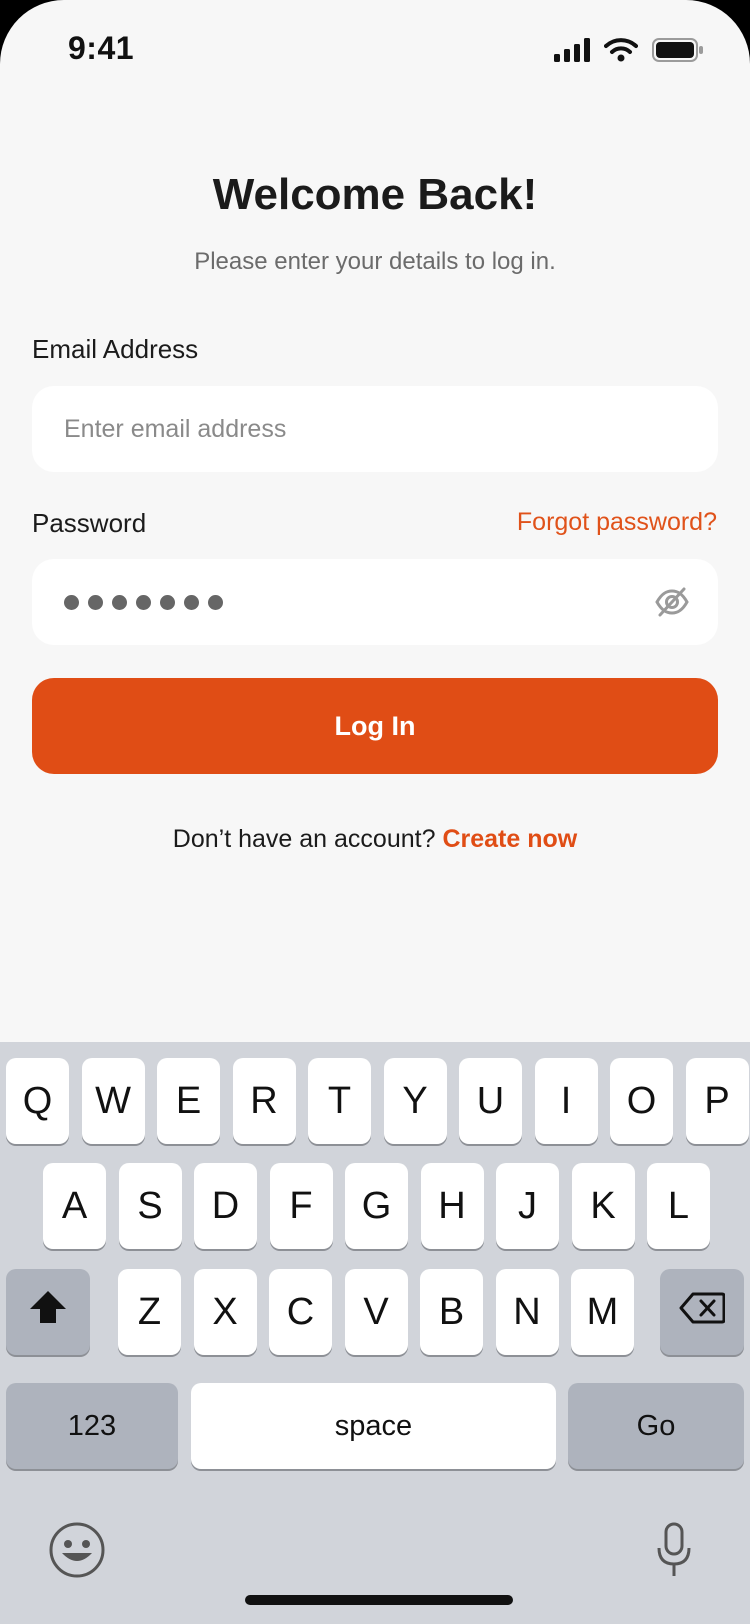 Image resolution: width=750 pixels, height=1624 pixels. What do you see at coordinates (678, 1206) in the screenshot?
I see `key-l: L` at bounding box center [678, 1206].